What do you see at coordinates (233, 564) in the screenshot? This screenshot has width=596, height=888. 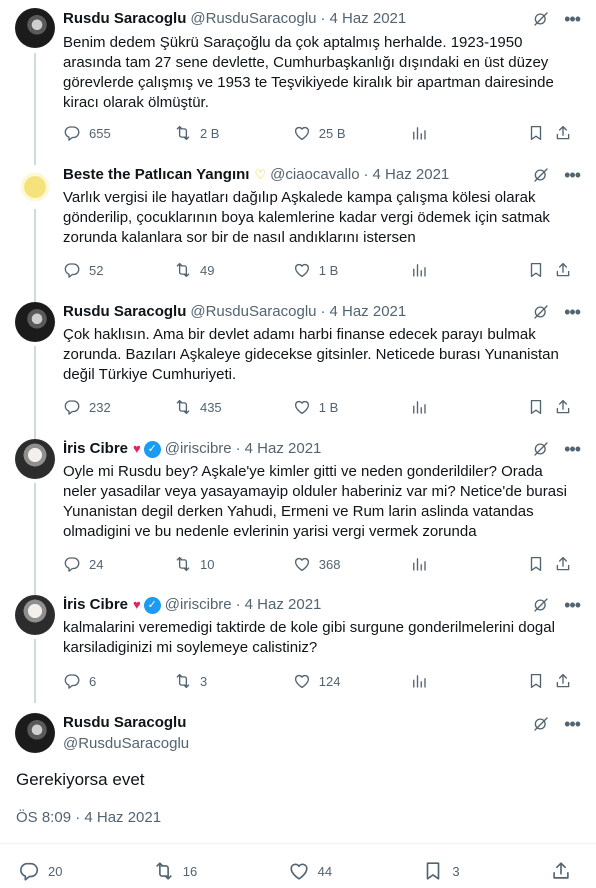 I see `retweet-button: 10` at bounding box center [233, 564].